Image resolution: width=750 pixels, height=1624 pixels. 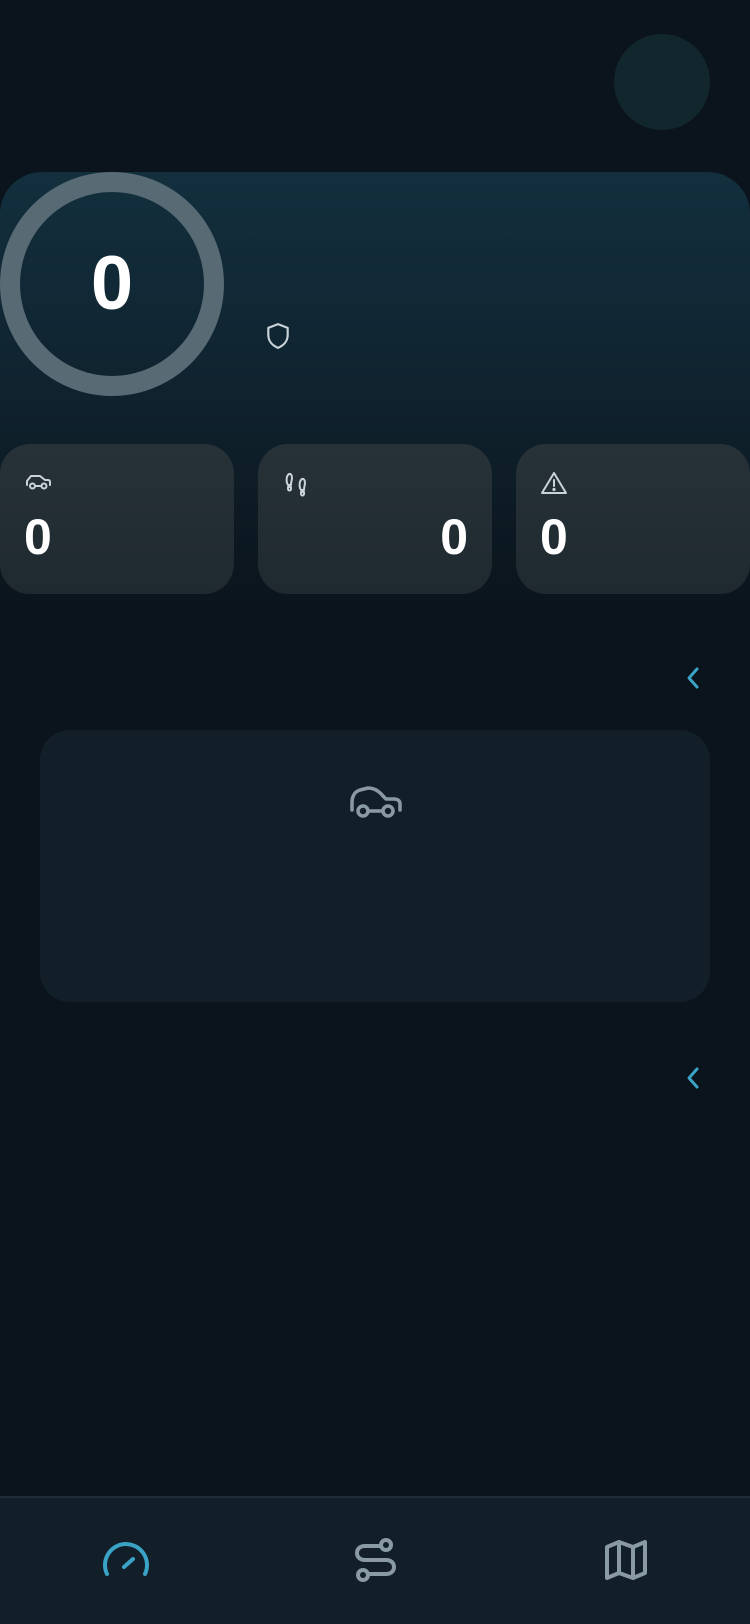 I want to click on safety-score-ring: 0, so click(x=112, y=284).